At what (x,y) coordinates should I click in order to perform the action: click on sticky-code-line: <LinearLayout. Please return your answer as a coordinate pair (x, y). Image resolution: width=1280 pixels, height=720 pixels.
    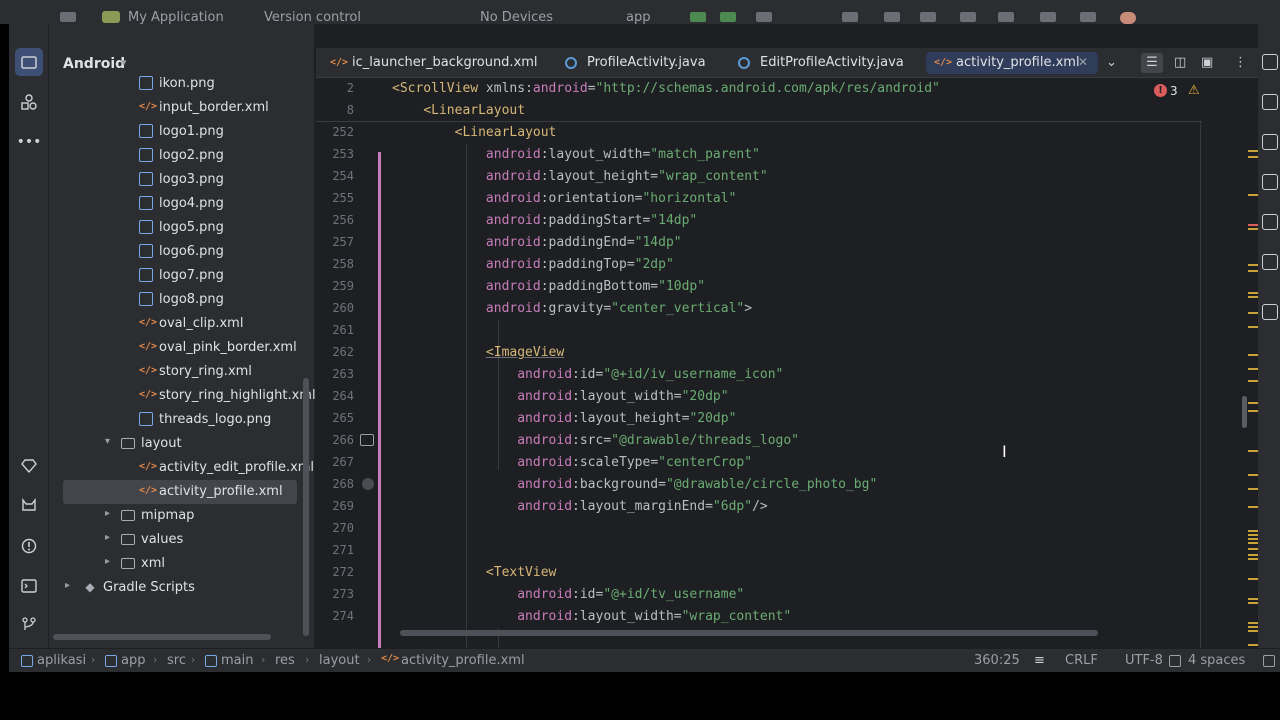
    Looking at the image, I should click on (458, 110).